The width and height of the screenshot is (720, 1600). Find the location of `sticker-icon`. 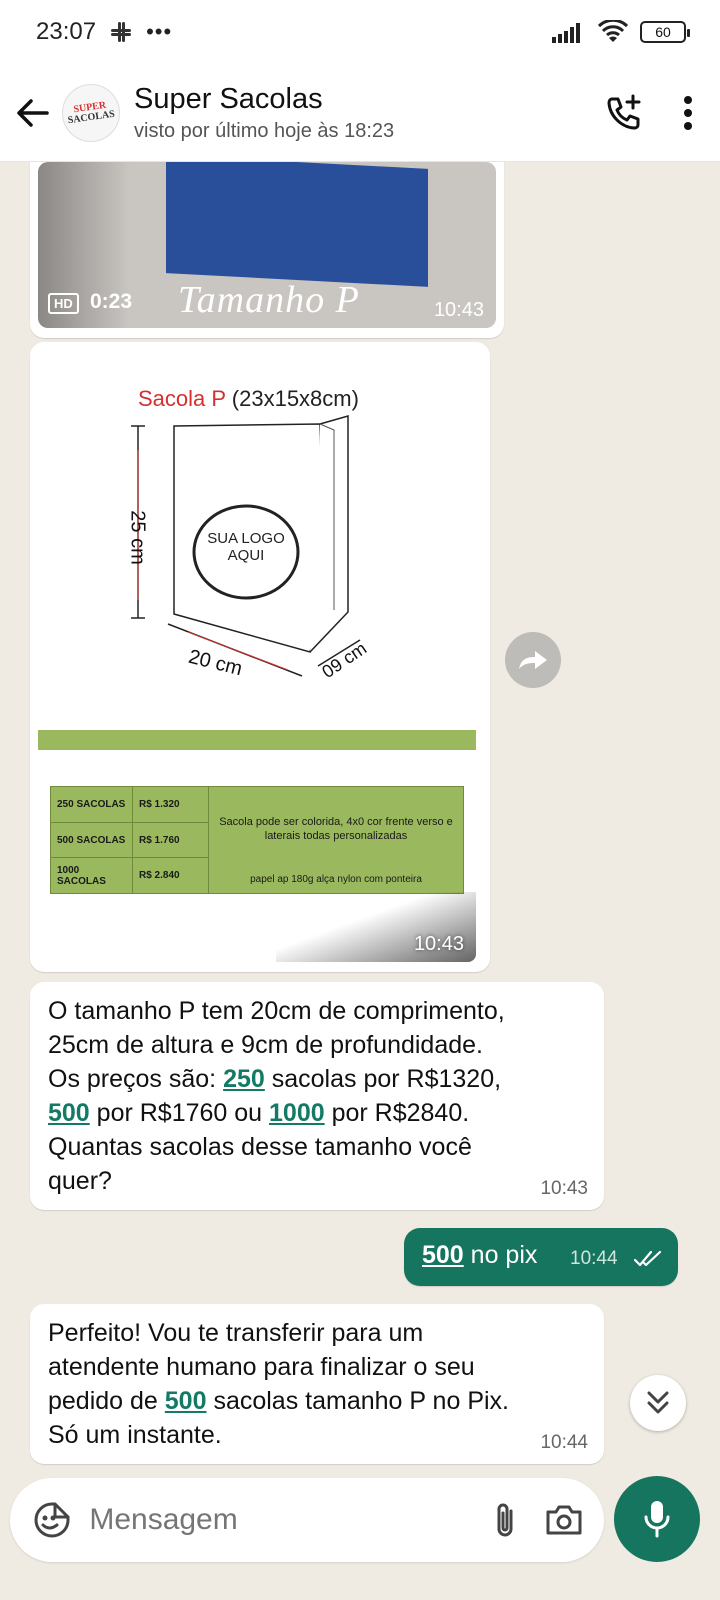

sticker-icon is located at coordinates (52, 1520).